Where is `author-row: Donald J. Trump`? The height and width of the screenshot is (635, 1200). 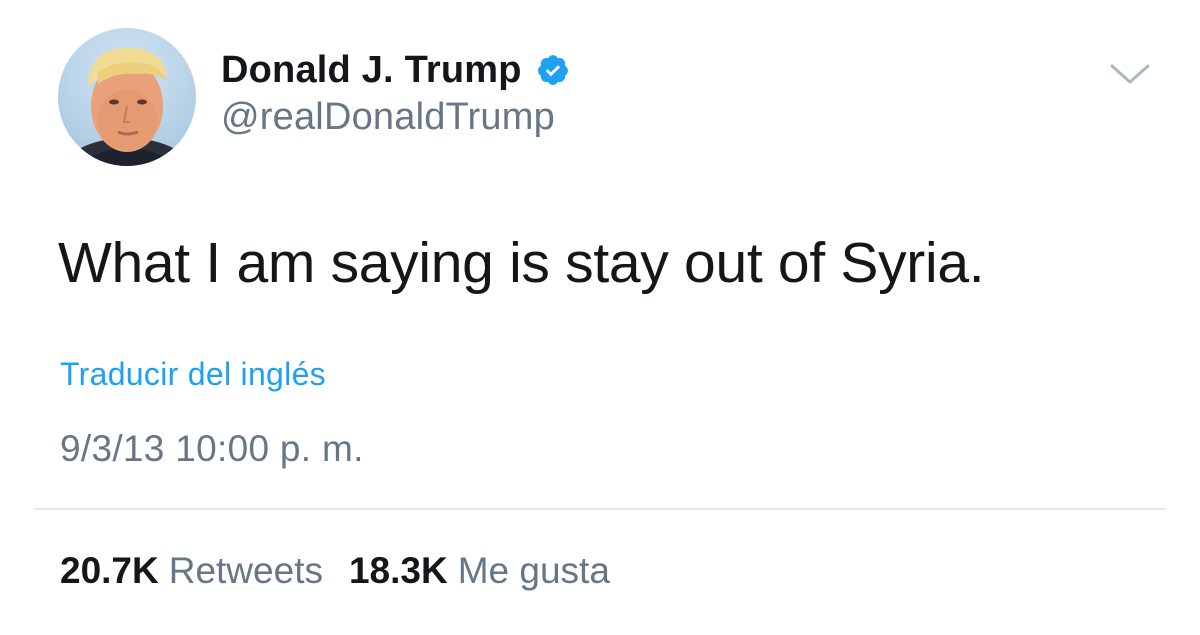
author-row: Donald J. Trump is located at coordinates (395, 70).